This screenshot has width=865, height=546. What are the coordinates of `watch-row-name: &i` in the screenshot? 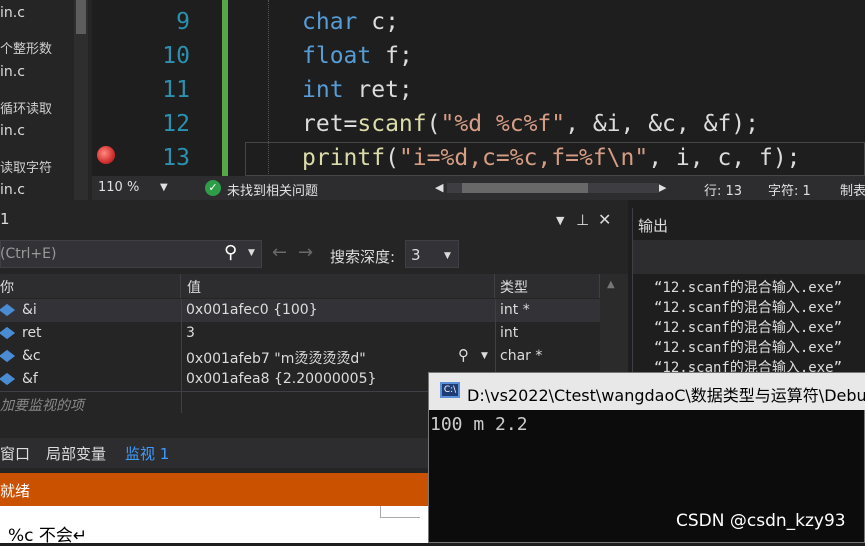 It's located at (29, 310).